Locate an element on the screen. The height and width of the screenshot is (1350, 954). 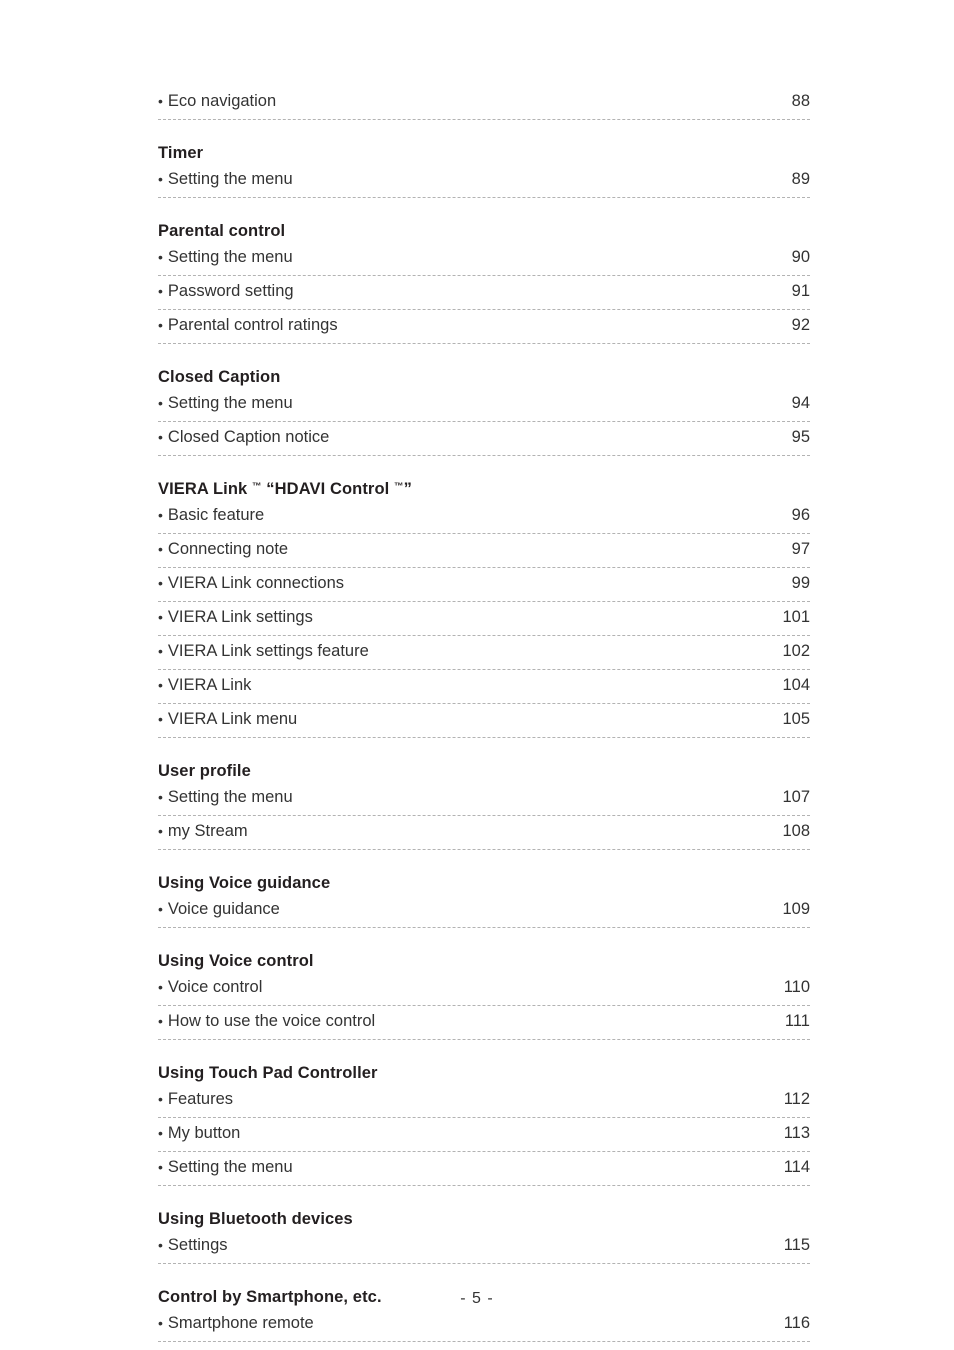
toc-entry: • Voice control 110 is located at coordinates (484, 989).